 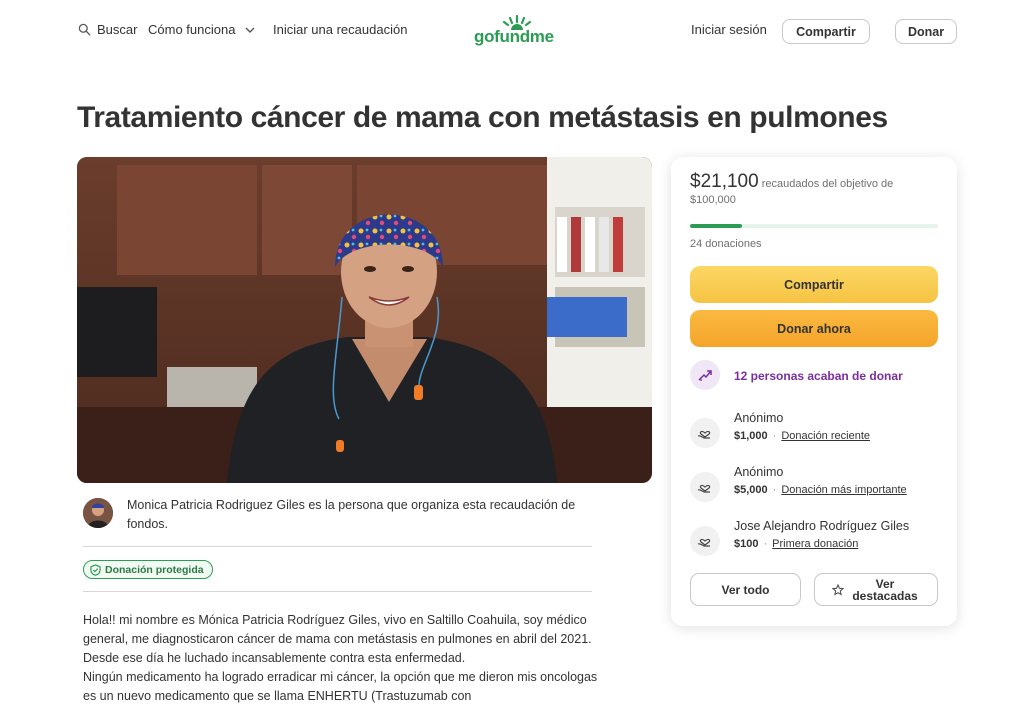 What do you see at coordinates (250, 30) in the screenshot?
I see `chevron-down-icon` at bounding box center [250, 30].